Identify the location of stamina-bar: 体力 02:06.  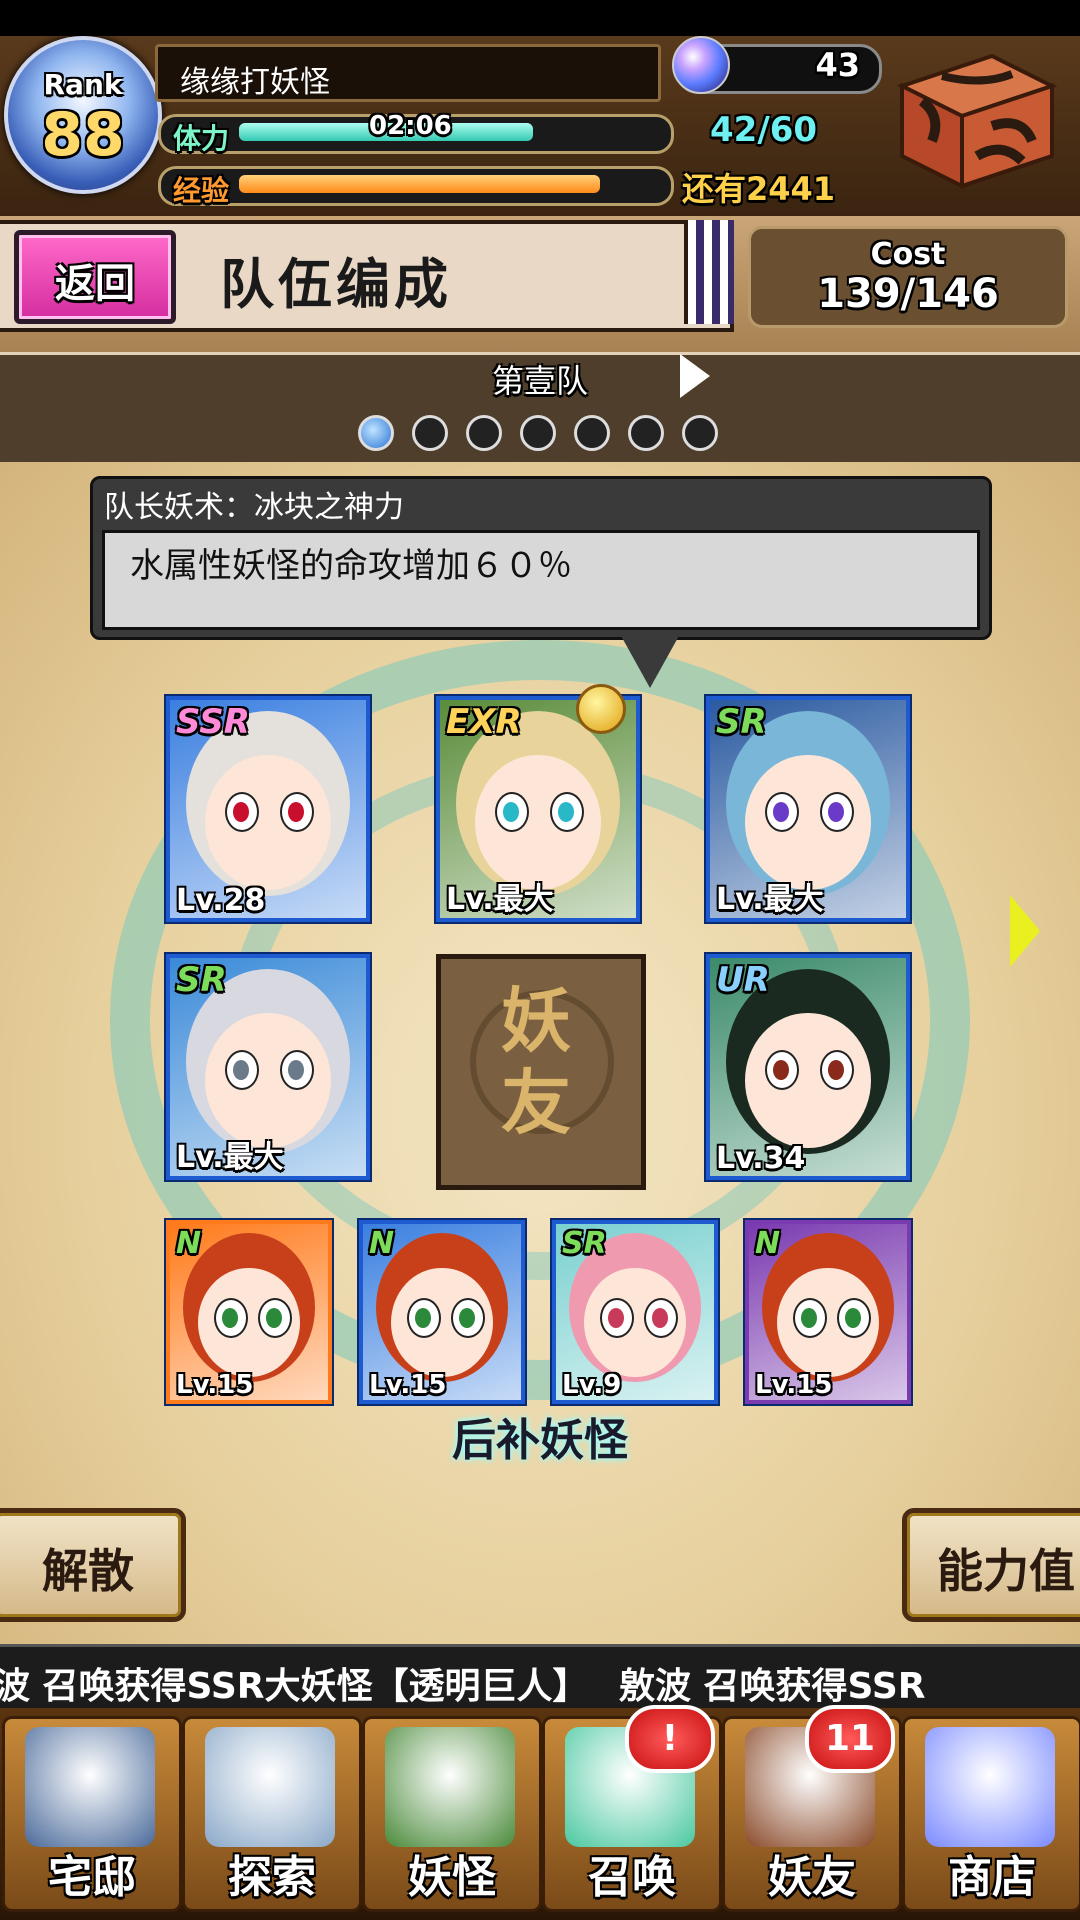
(416, 133).